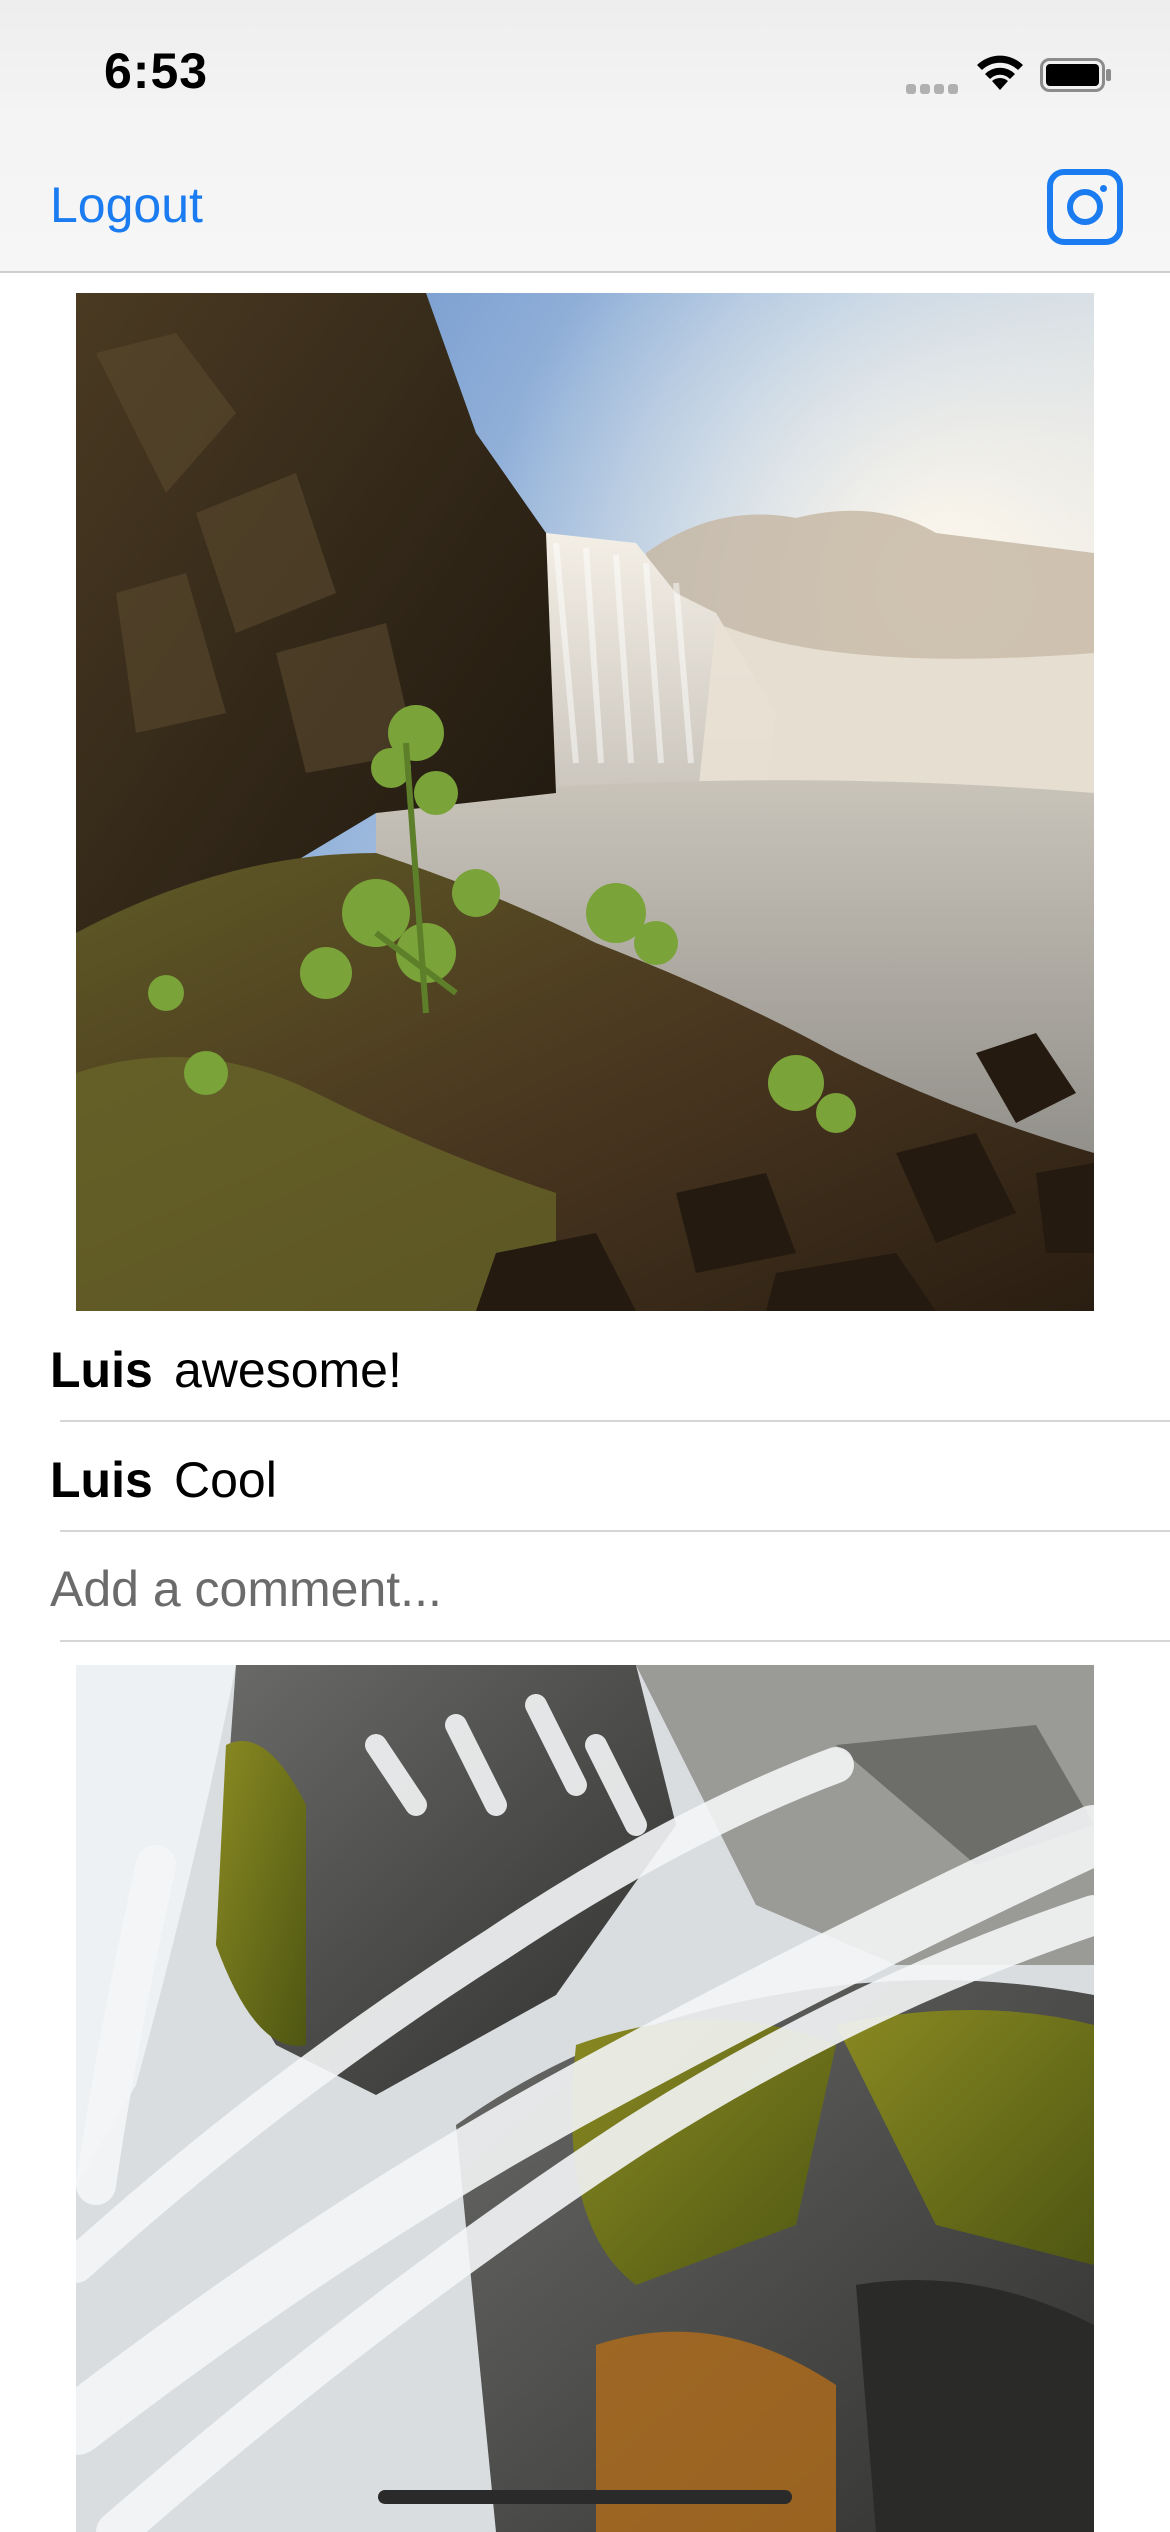  What do you see at coordinates (1085, 207) in the screenshot?
I see `camera-icon` at bounding box center [1085, 207].